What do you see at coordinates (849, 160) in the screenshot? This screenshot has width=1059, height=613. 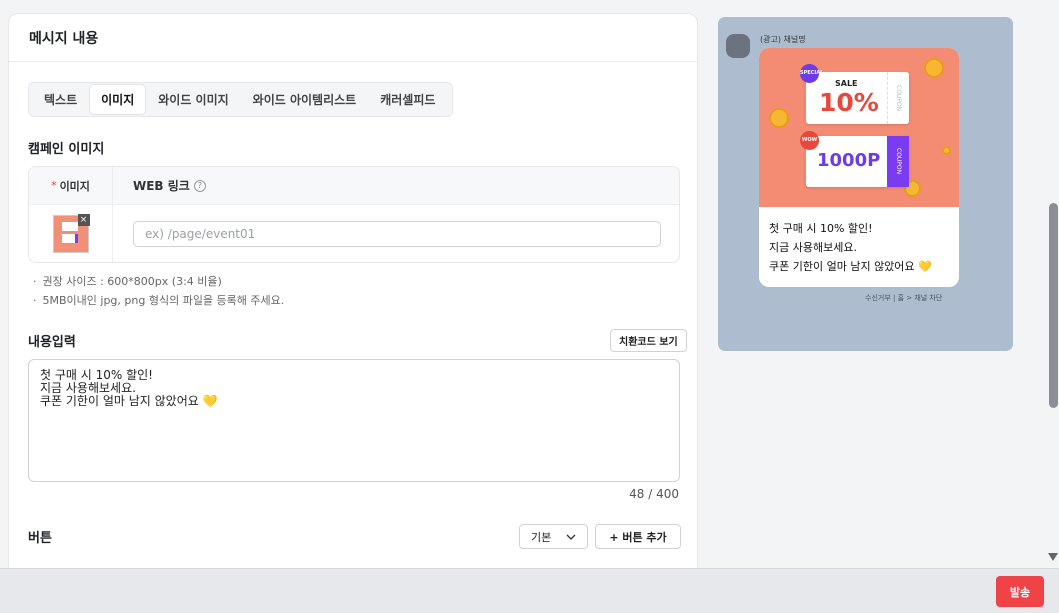 I see `coupon-points-value: 1000P` at bounding box center [849, 160].